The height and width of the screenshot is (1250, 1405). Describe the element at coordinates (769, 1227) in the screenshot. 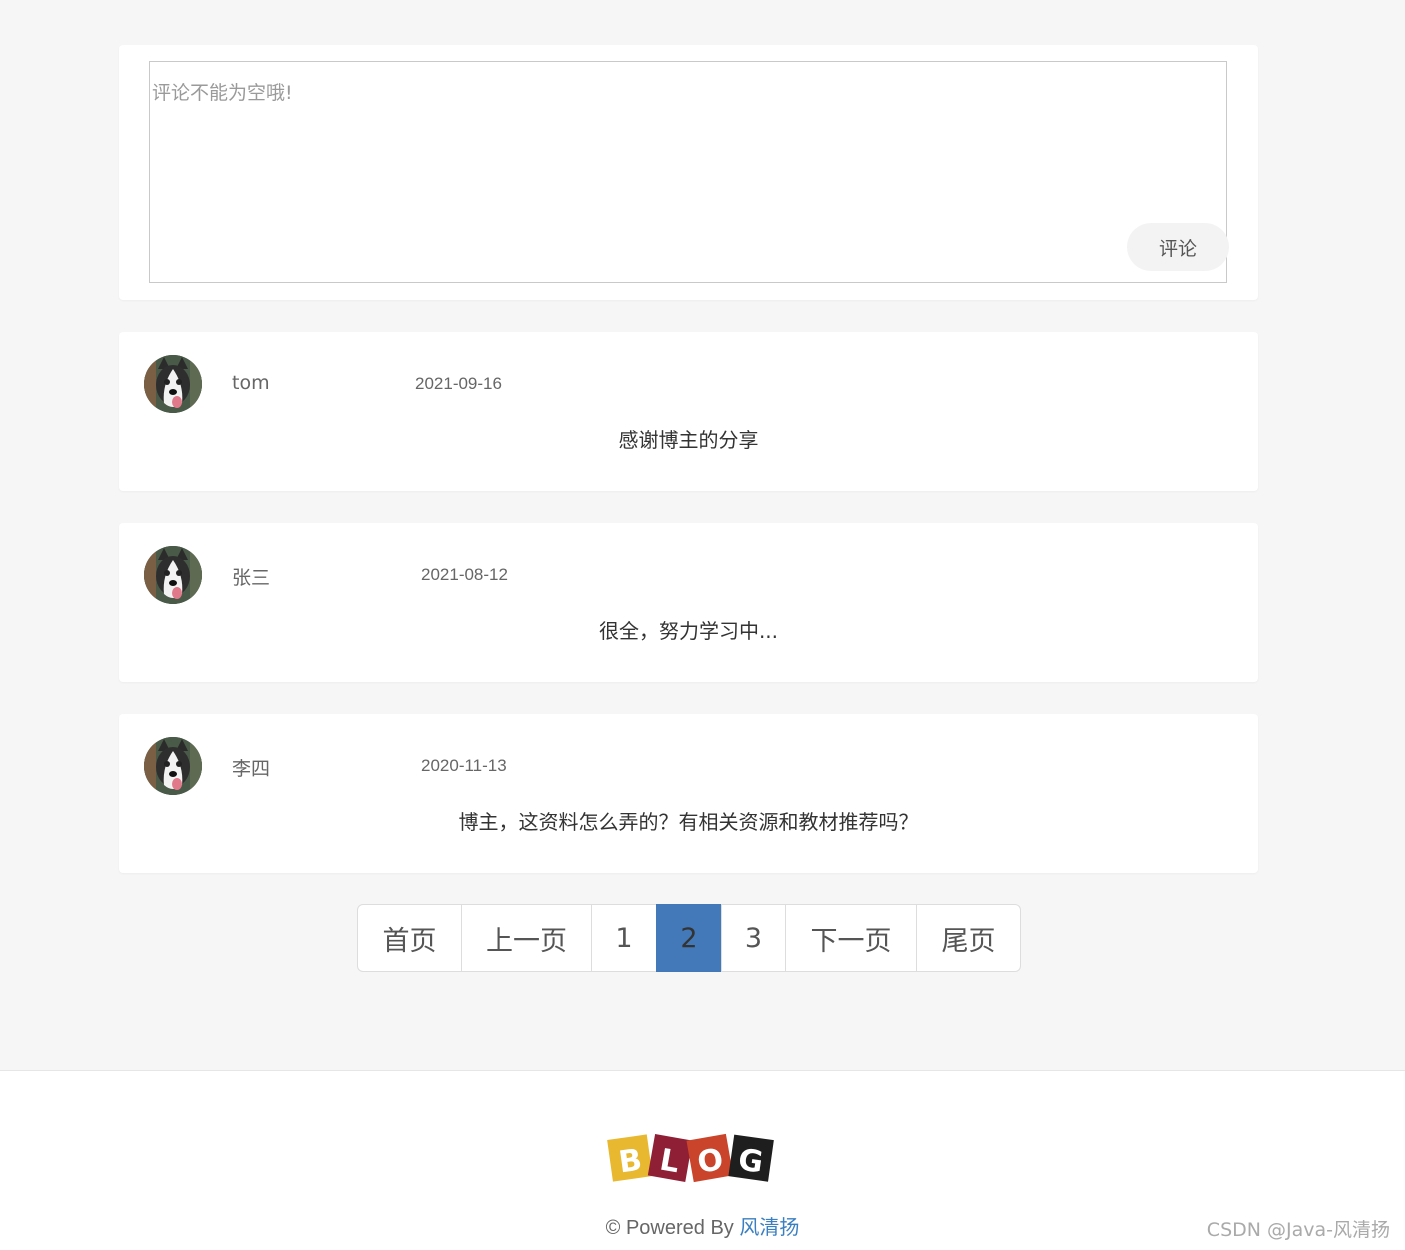

I see `author-link: 风清扬` at that location.